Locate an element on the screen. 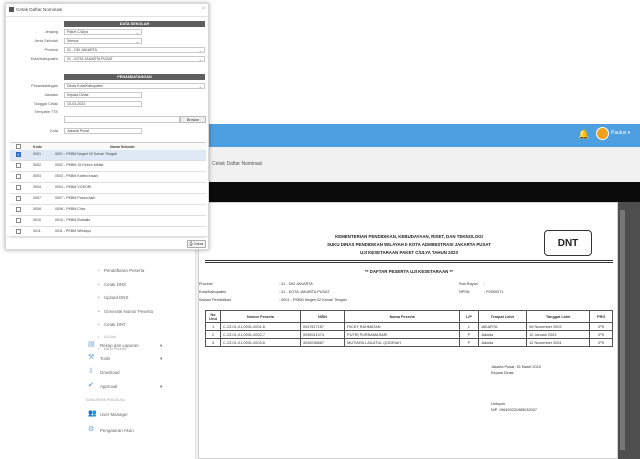  avatar is located at coordinates (602, 133).